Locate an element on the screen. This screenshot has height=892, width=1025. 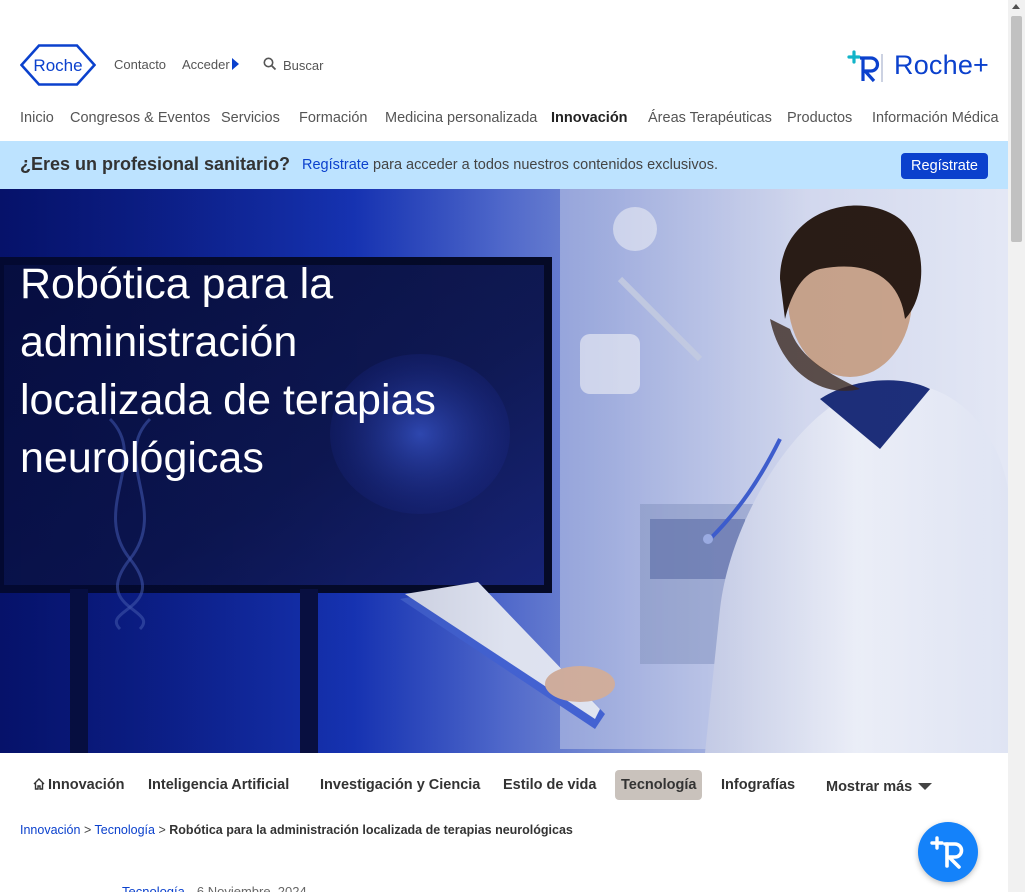
nav-item-servicios: Servicios is located at coordinates (250, 118).